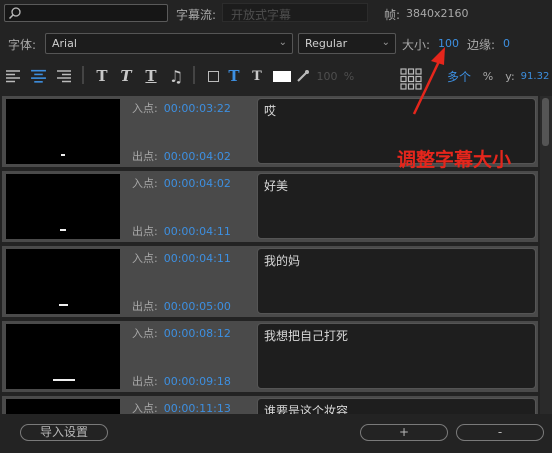 The height and width of the screenshot is (453, 552). Describe the element at coordinates (181, 408) in the screenshot. I see `in-point: 入点: 00:00:11:13` at that location.